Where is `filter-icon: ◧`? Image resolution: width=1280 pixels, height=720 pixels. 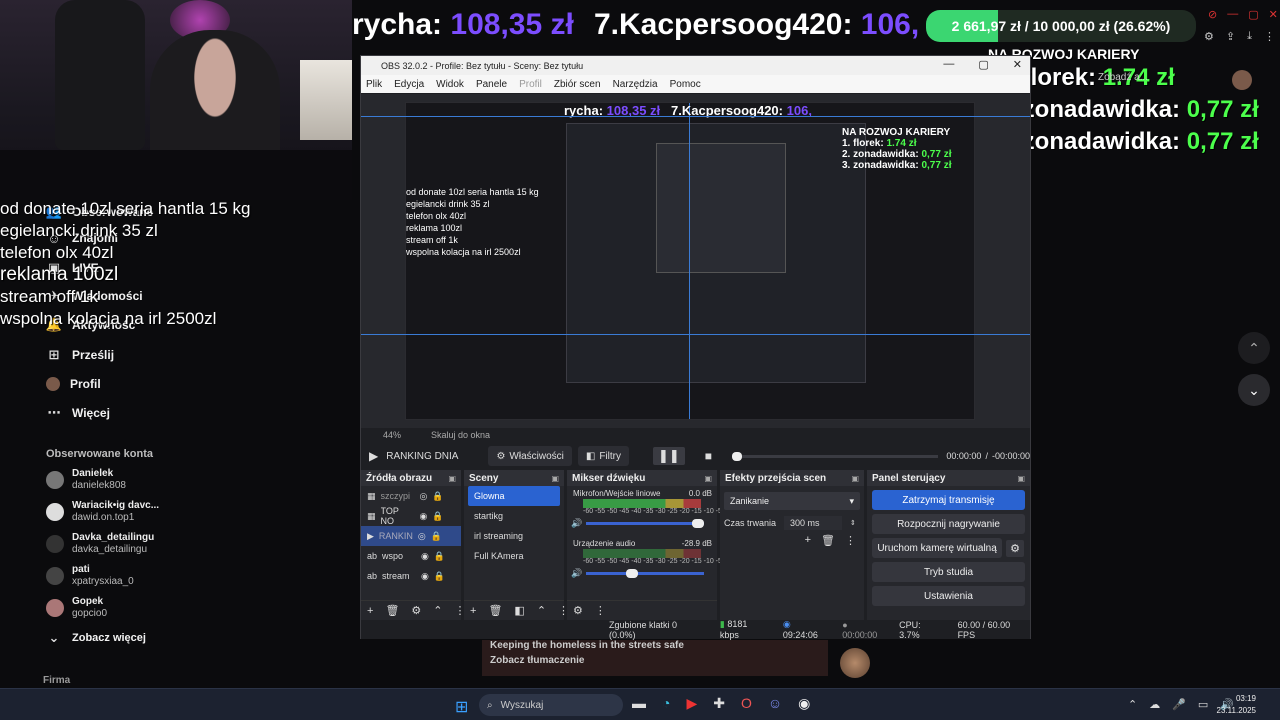
filter-icon: ◧ is located at coordinates (519, 610).